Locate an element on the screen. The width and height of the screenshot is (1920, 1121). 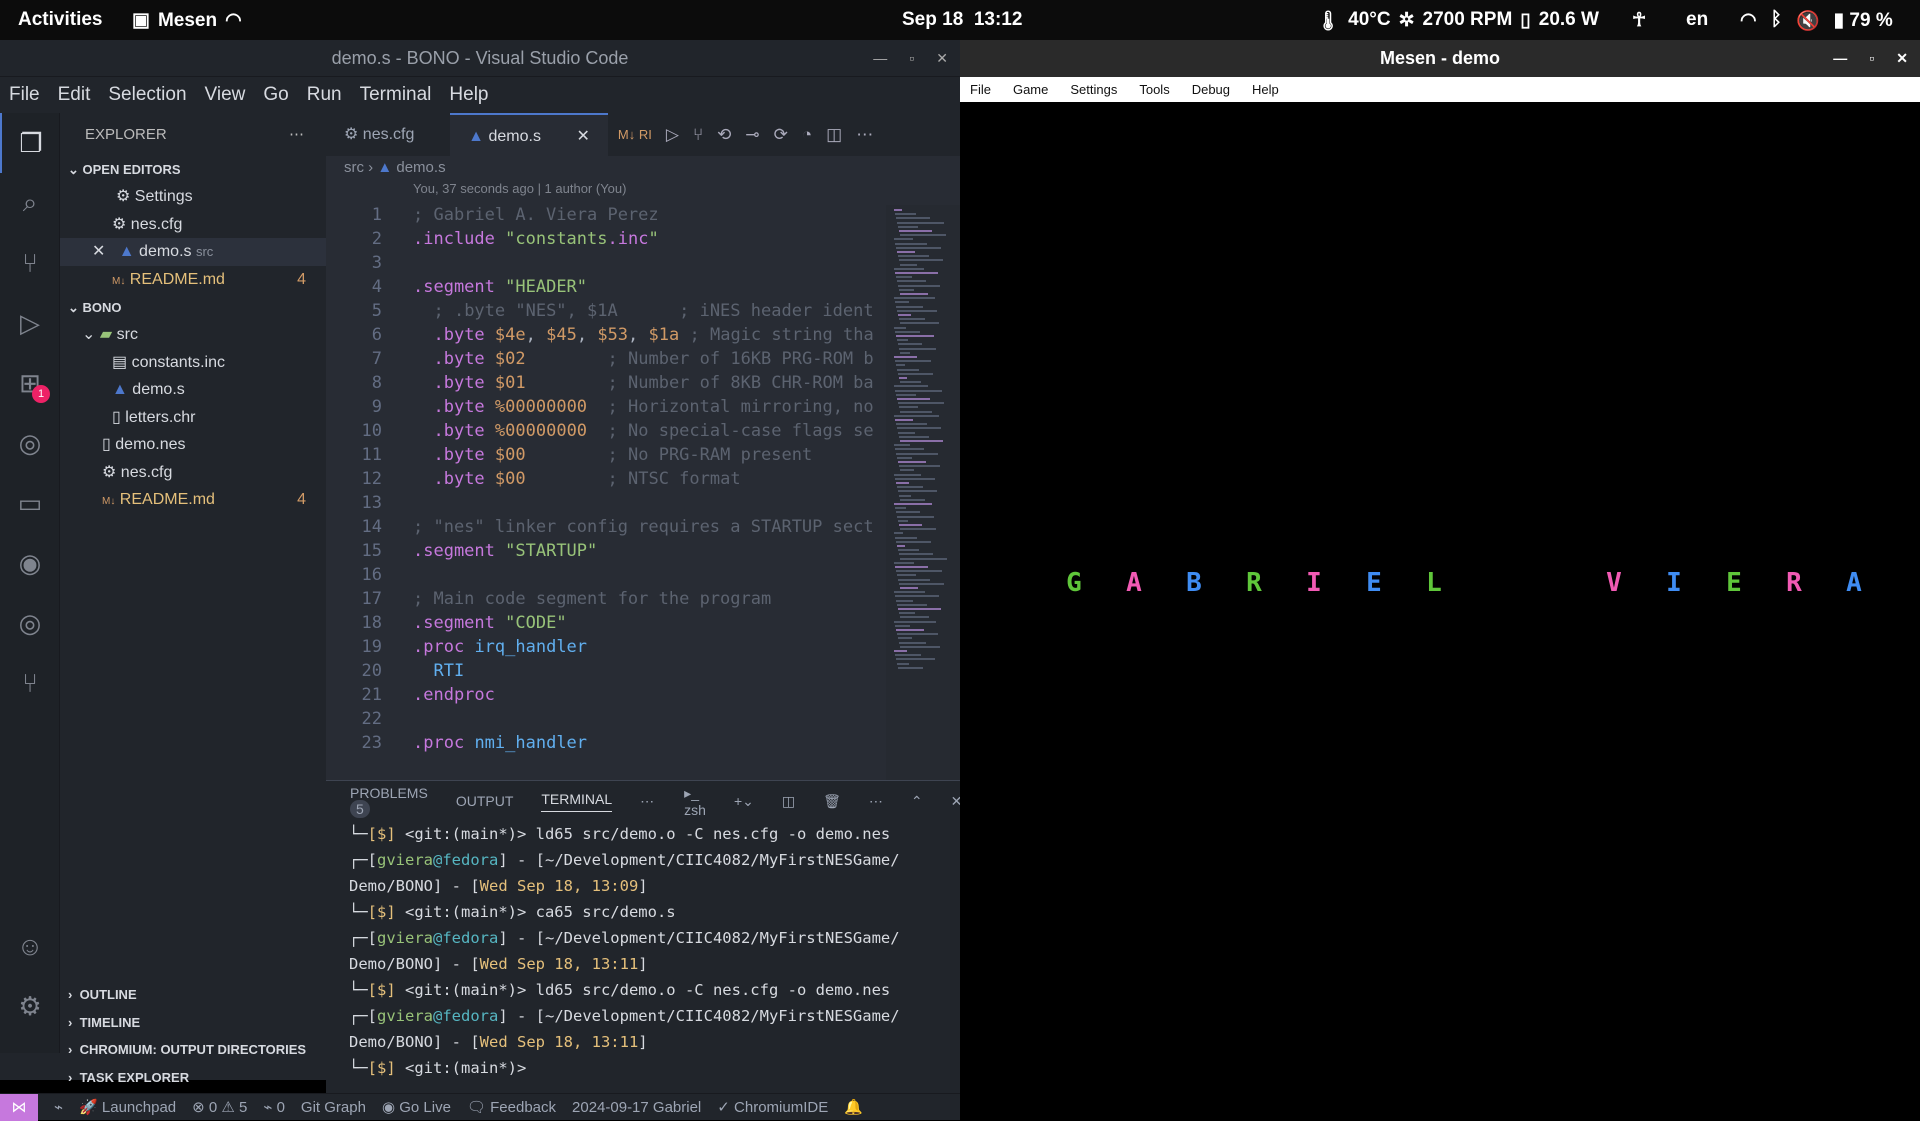
code-line: .endproc is located at coordinates (454, 695).